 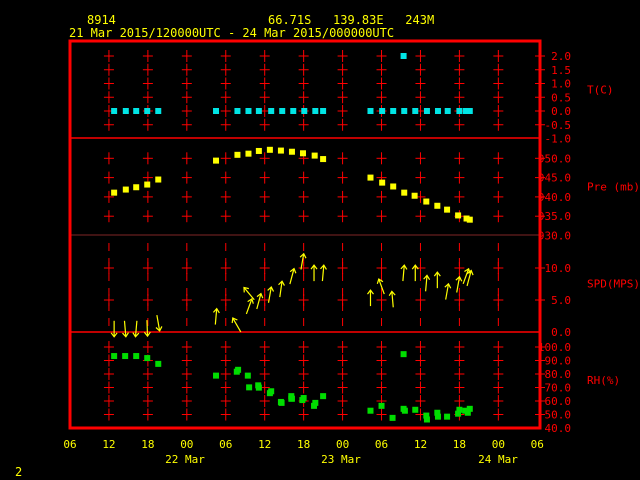 I want to click on panel-ylabel: Pre (mb), so click(x=613, y=187).